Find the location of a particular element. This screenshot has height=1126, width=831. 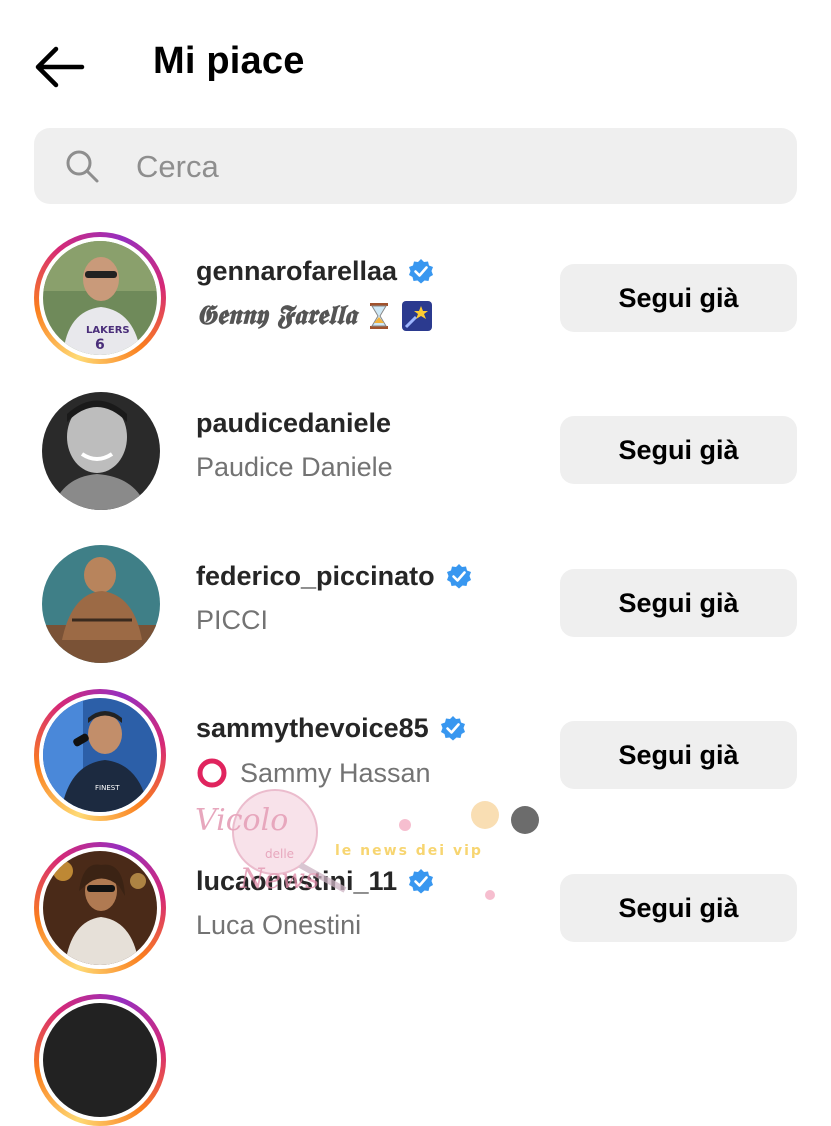

user-row-partial is located at coordinates (415, 1060).